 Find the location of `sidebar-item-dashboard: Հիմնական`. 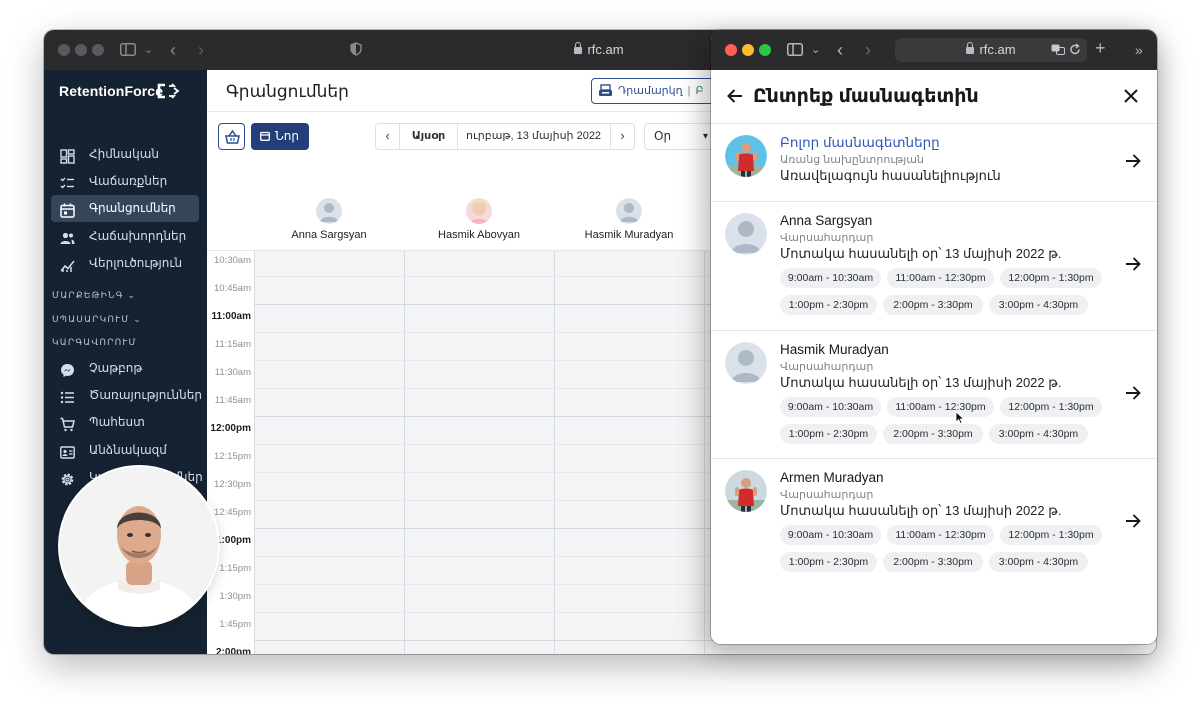

sidebar-item-dashboard: Հիմնական is located at coordinates (125, 154).